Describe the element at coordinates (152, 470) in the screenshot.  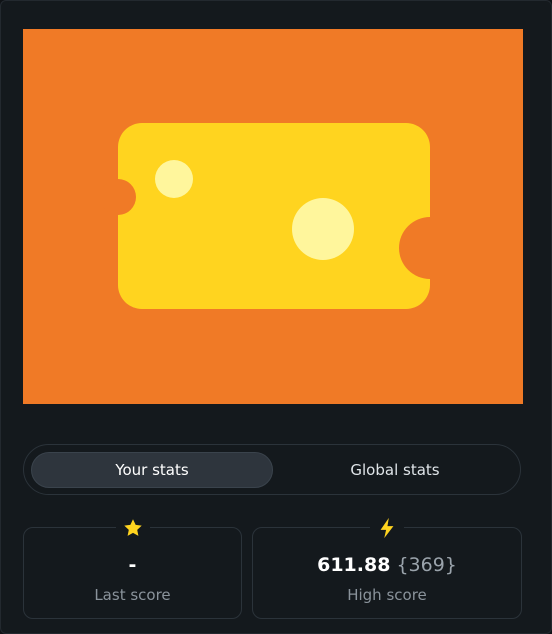
I see `tab-your-stats: Your stats` at that location.